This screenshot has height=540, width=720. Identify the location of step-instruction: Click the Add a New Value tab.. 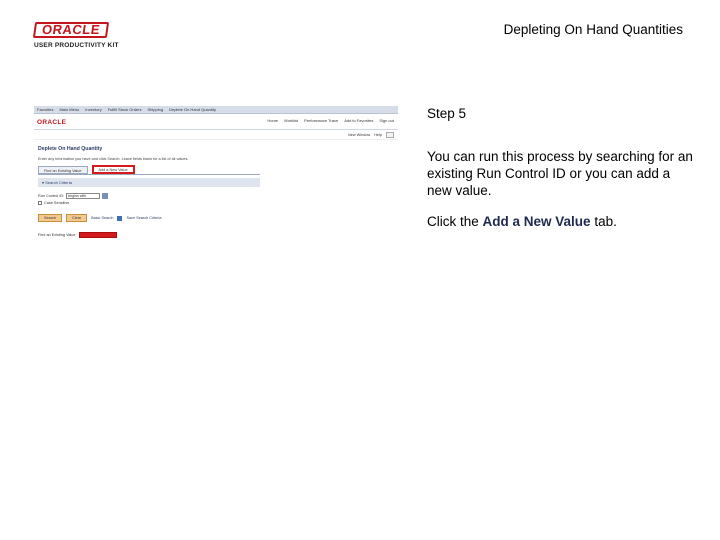
(561, 221).